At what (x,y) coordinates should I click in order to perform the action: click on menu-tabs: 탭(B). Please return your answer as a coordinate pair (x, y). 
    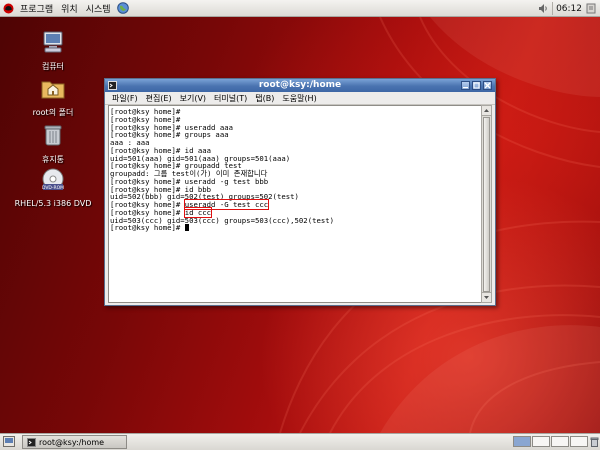
    Looking at the image, I should click on (264, 98).